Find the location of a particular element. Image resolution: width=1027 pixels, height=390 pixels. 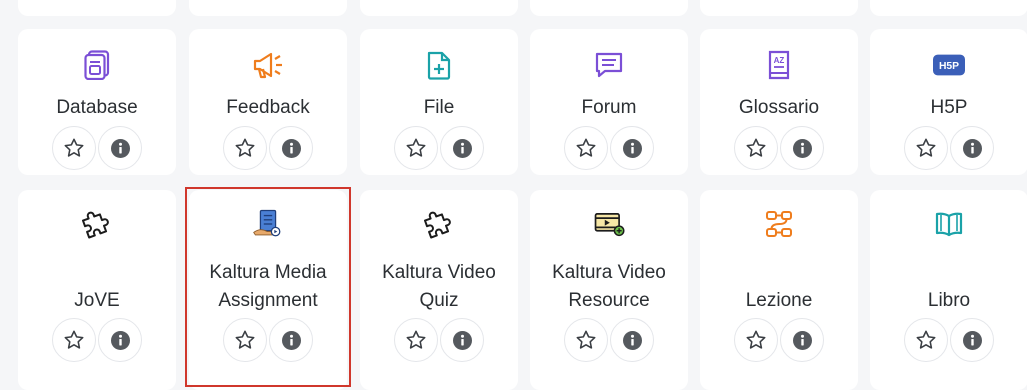

chat-bubble-icon is located at coordinates (609, 65).